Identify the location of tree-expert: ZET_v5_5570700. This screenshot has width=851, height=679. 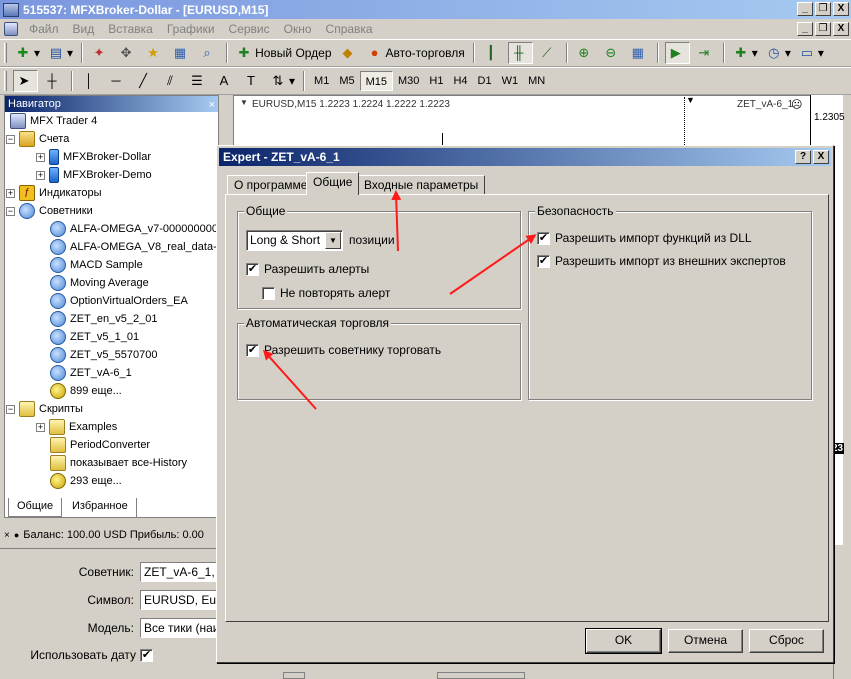
(103, 355).